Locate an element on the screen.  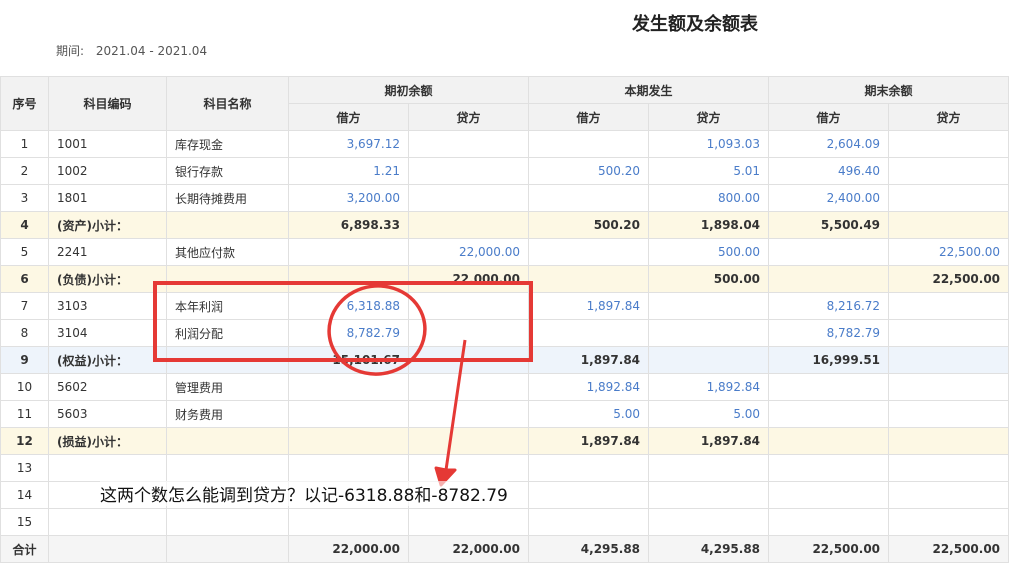
current-credit-cell is located at coordinates (709, 495).